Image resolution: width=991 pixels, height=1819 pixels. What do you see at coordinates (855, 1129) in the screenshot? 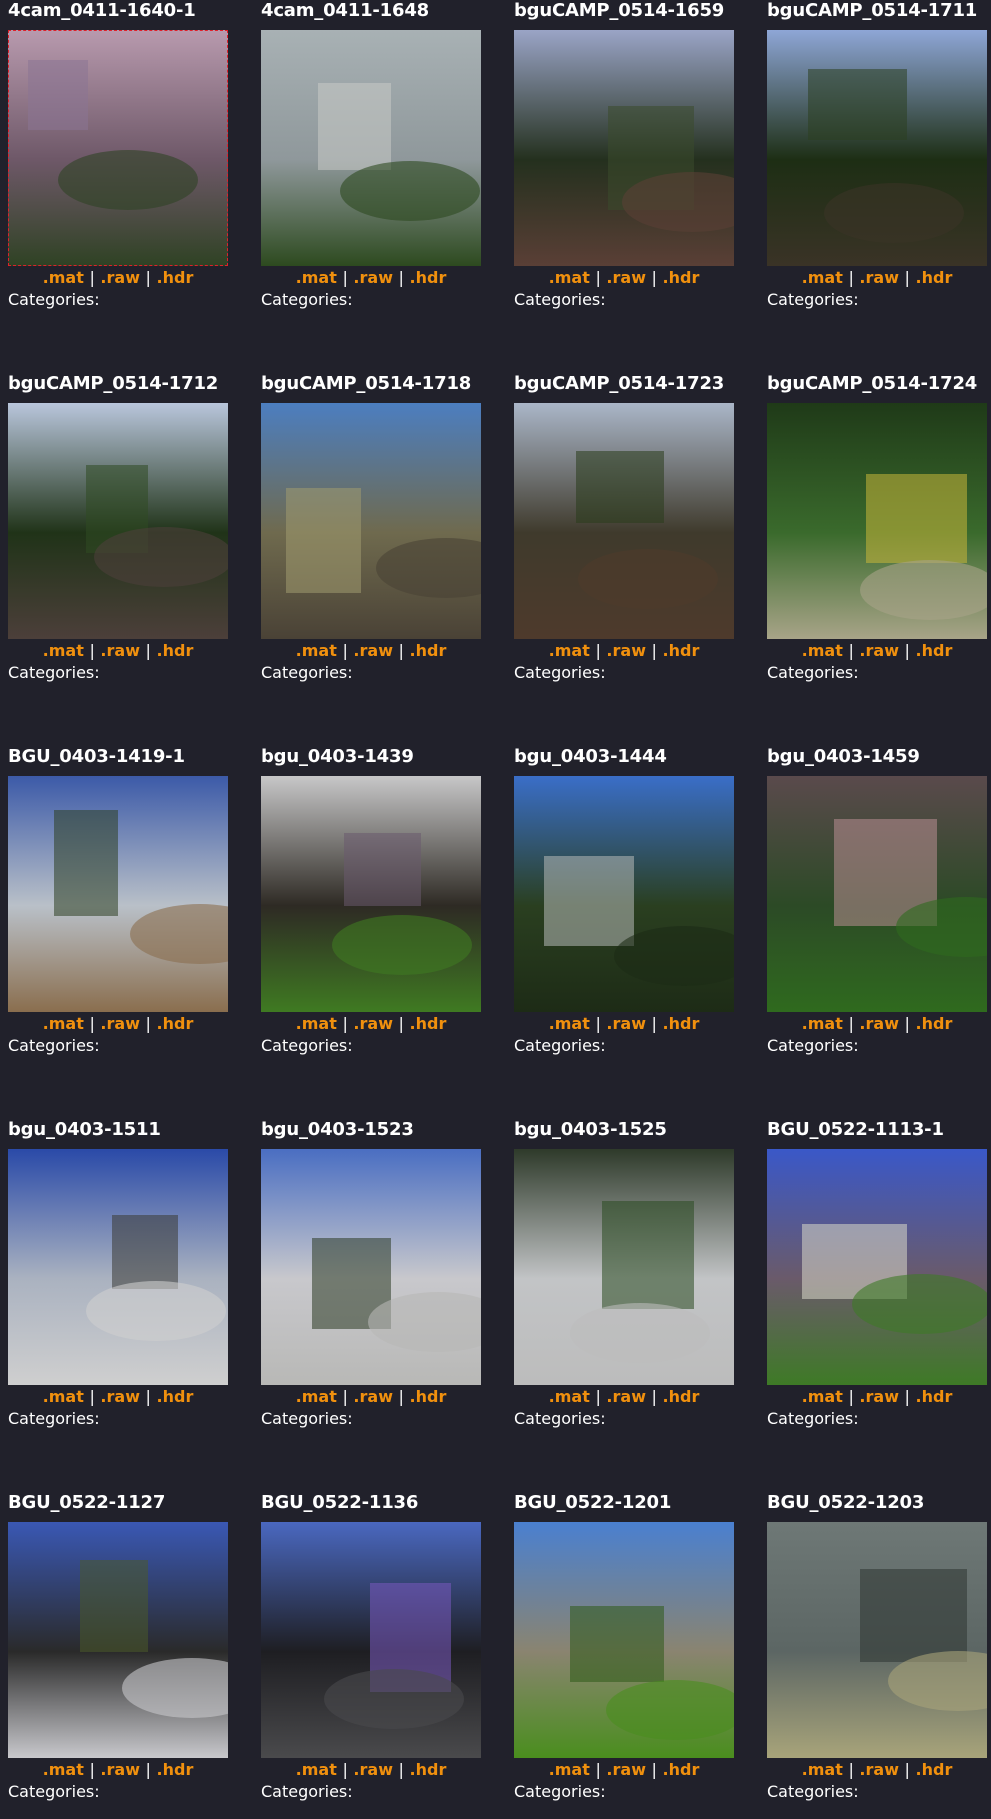
I see `image-title: BGU_0522-1113-1` at bounding box center [855, 1129].